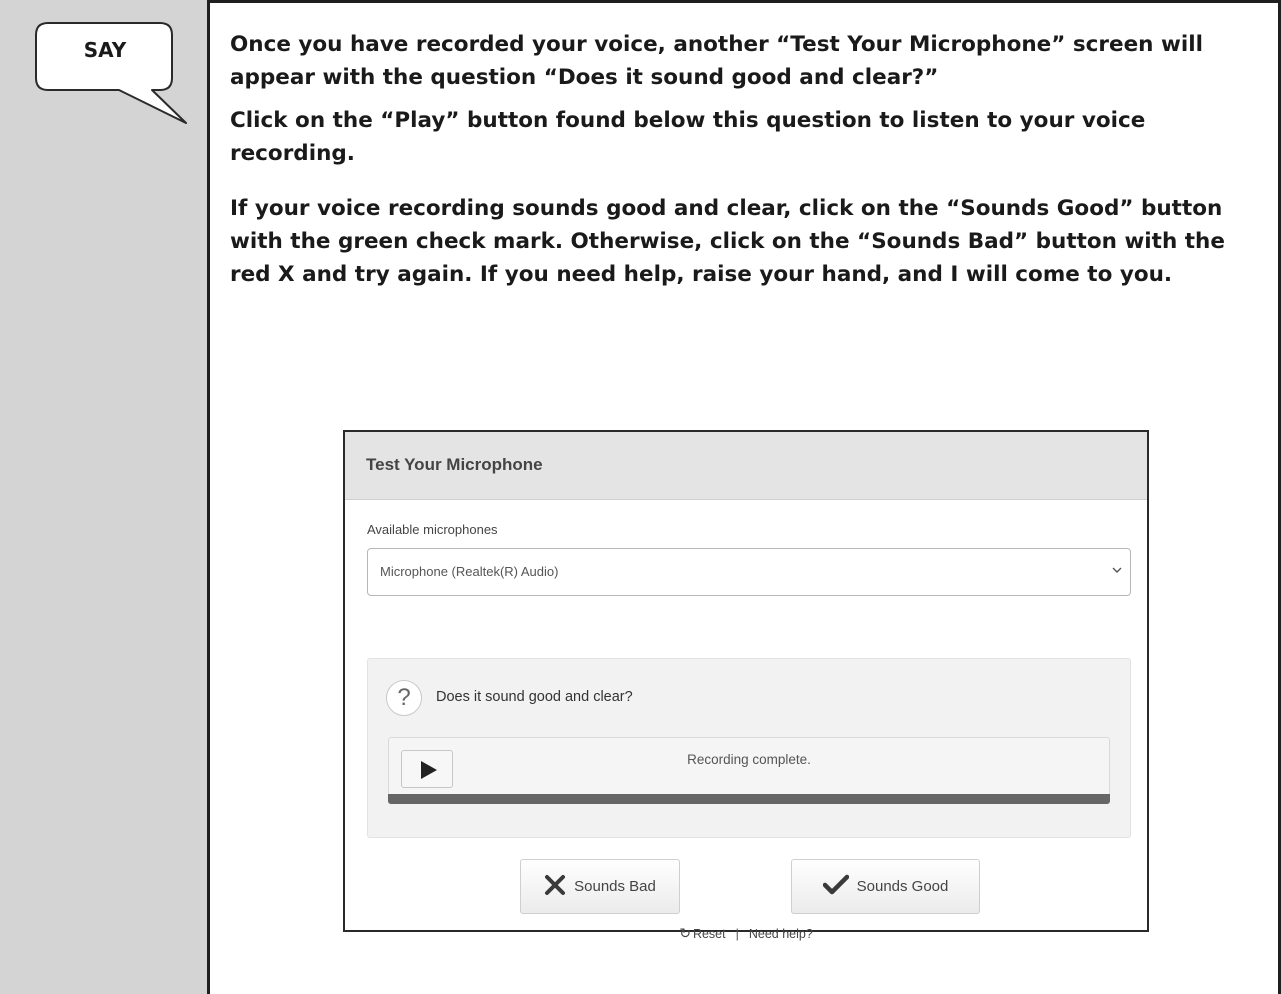 The width and height of the screenshot is (1281, 994). What do you see at coordinates (902, 886) in the screenshot?
I see `sounds-good-label: Sounds Good` at bounding box center [902, 886].